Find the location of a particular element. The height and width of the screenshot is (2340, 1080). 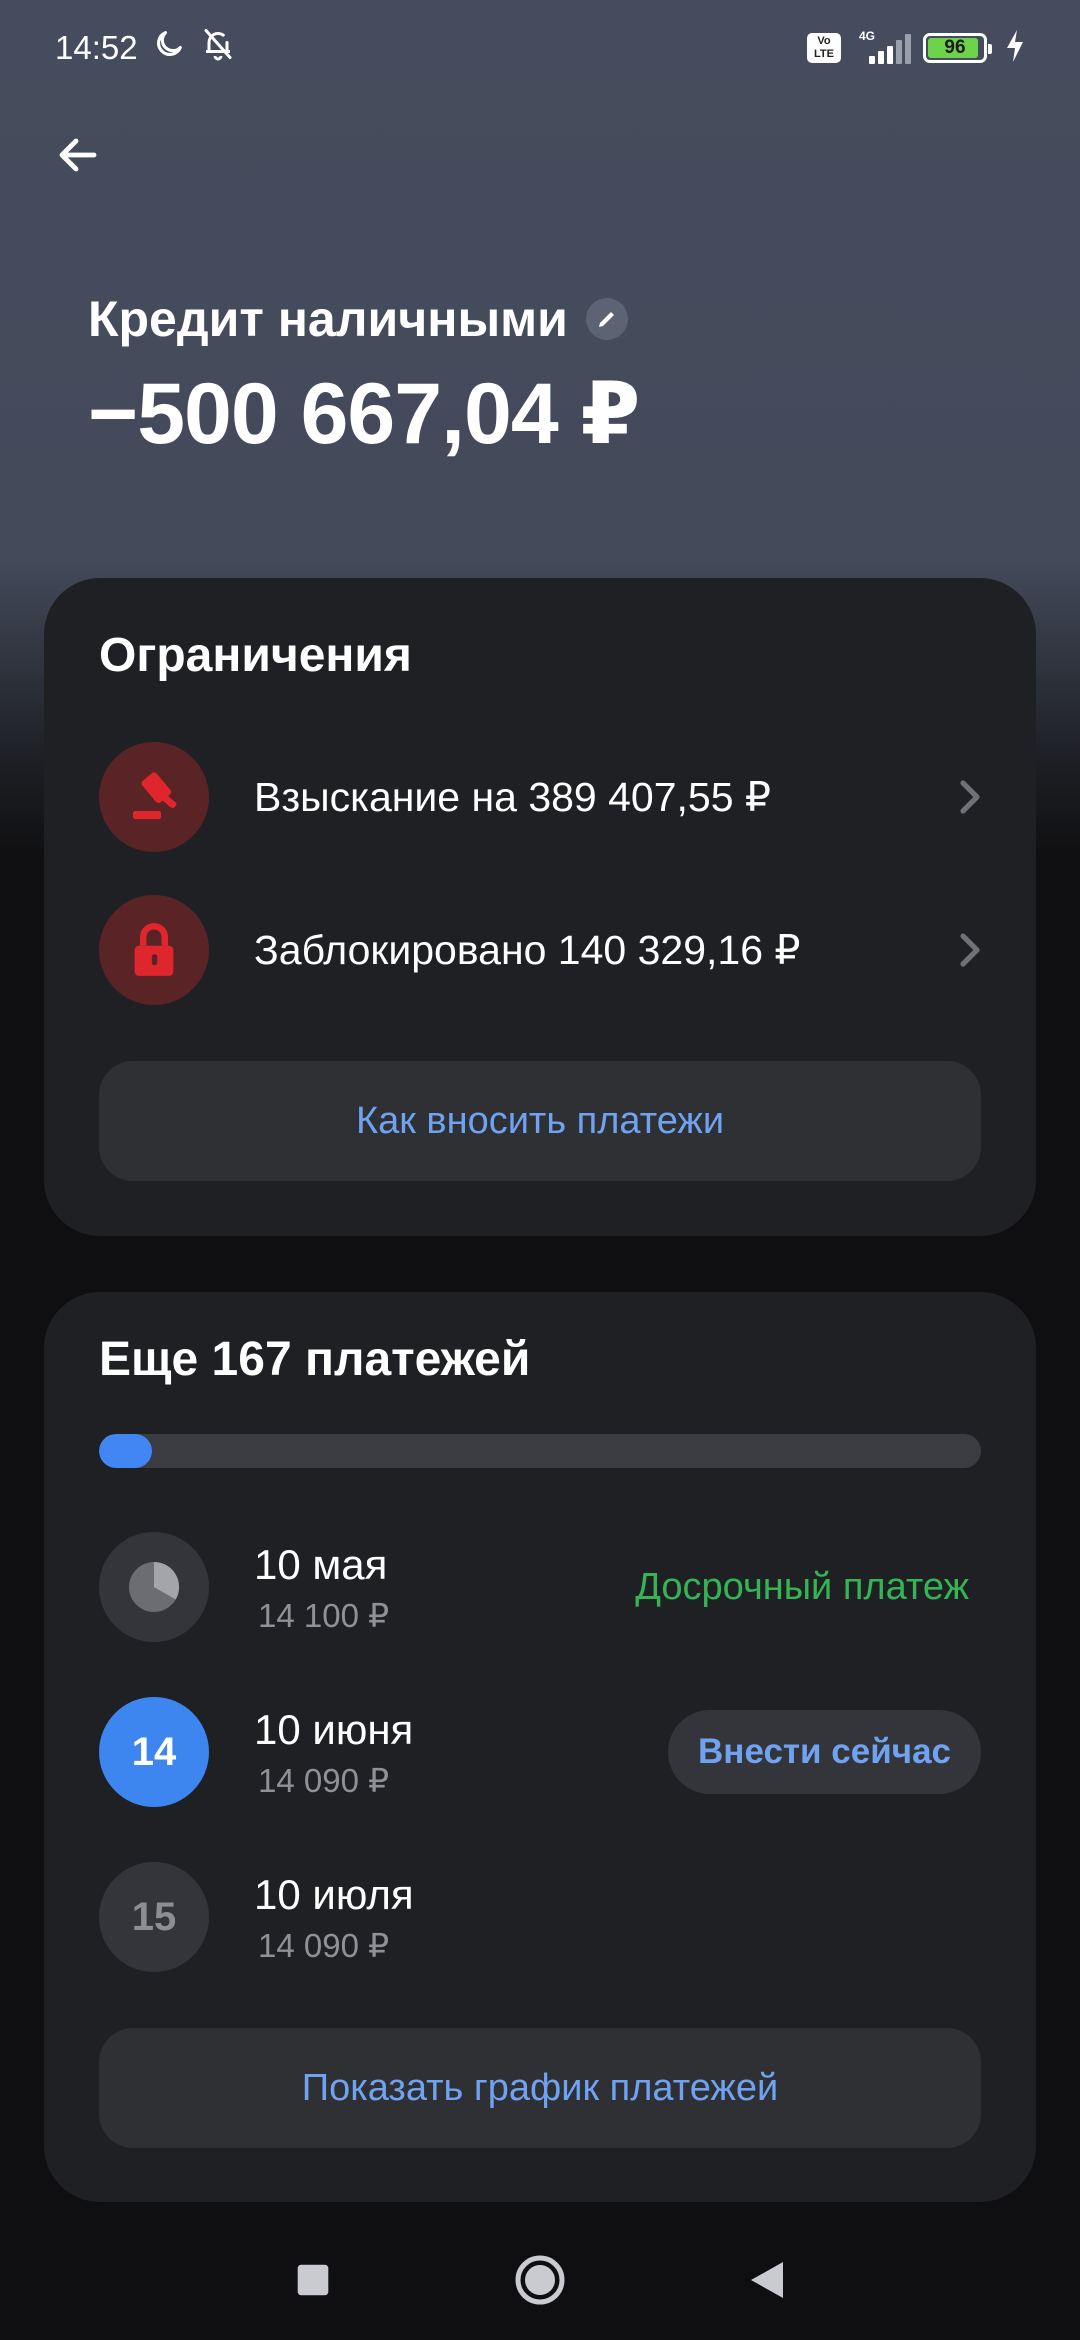

system-nav-bar is located at coordinates (540, 2280).